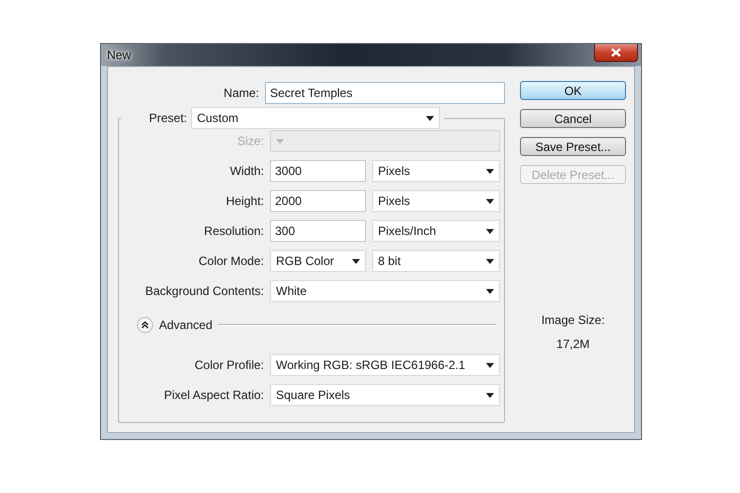 The image size is (740, 493). I want to click on field-label: Color Mode:, so click(231, 261).